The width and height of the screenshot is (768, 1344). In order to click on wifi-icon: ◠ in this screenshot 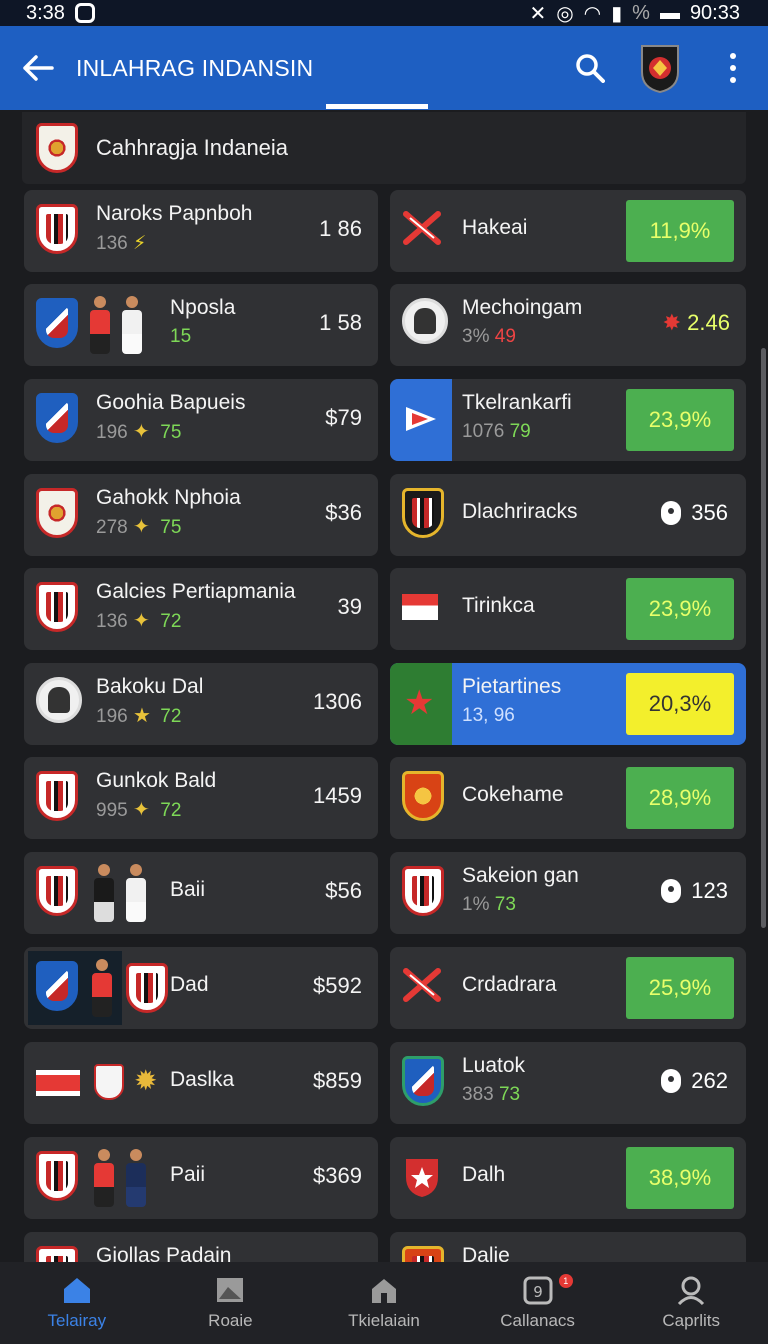, I will do `click(592, 13)`.